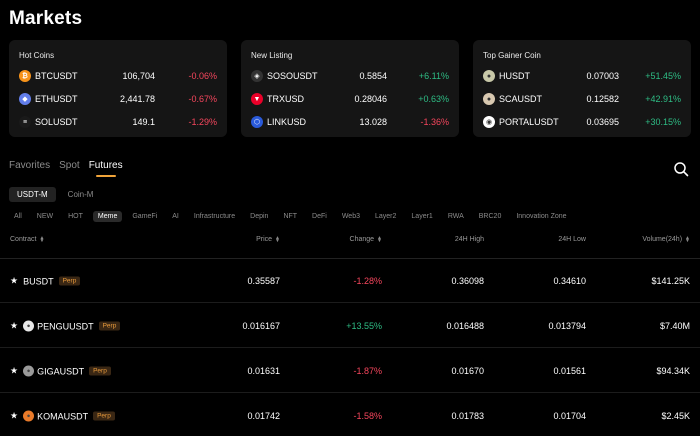  What do you see at coordinates (569, 416) in the screenshot?
I see `low-cell: 0.01704` at bounding box center [569, 416].